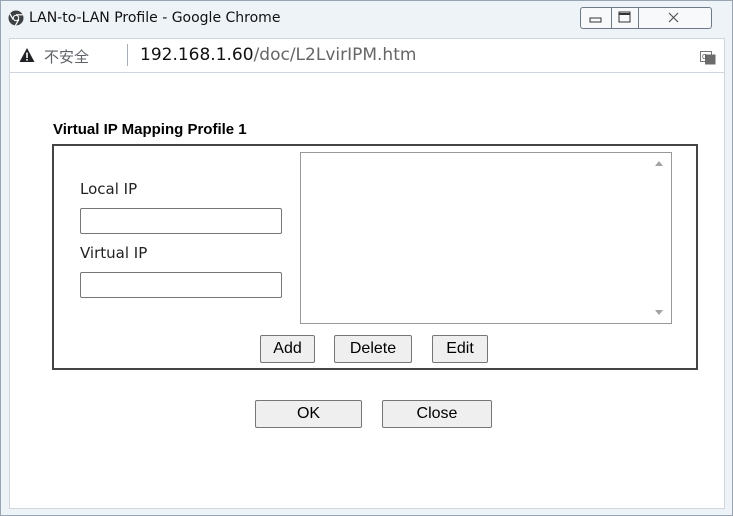 This screenshot has height=516, width=733. Describe the element at coordinates (708, 58) in the screenshot. I see `translate-icon: G` at that location.